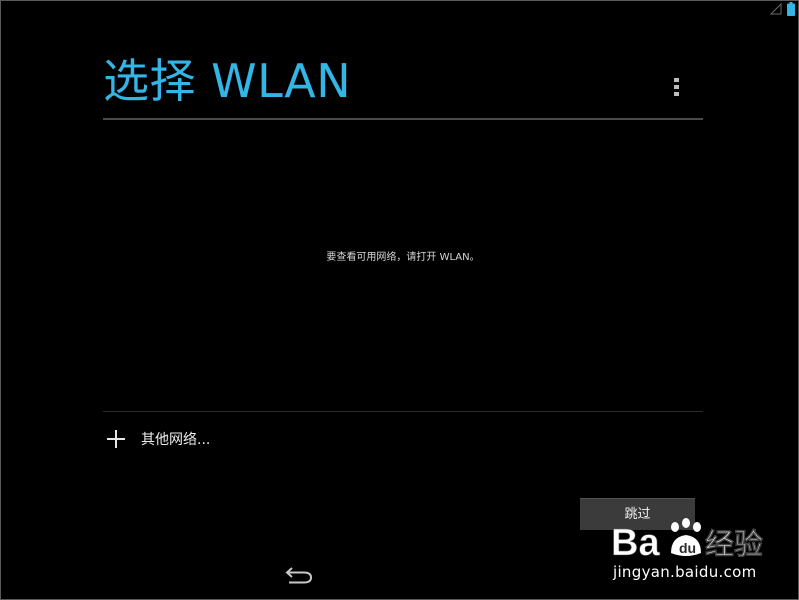 The image size is (799, 600). I want to click on list-divider, so click(403, 411).